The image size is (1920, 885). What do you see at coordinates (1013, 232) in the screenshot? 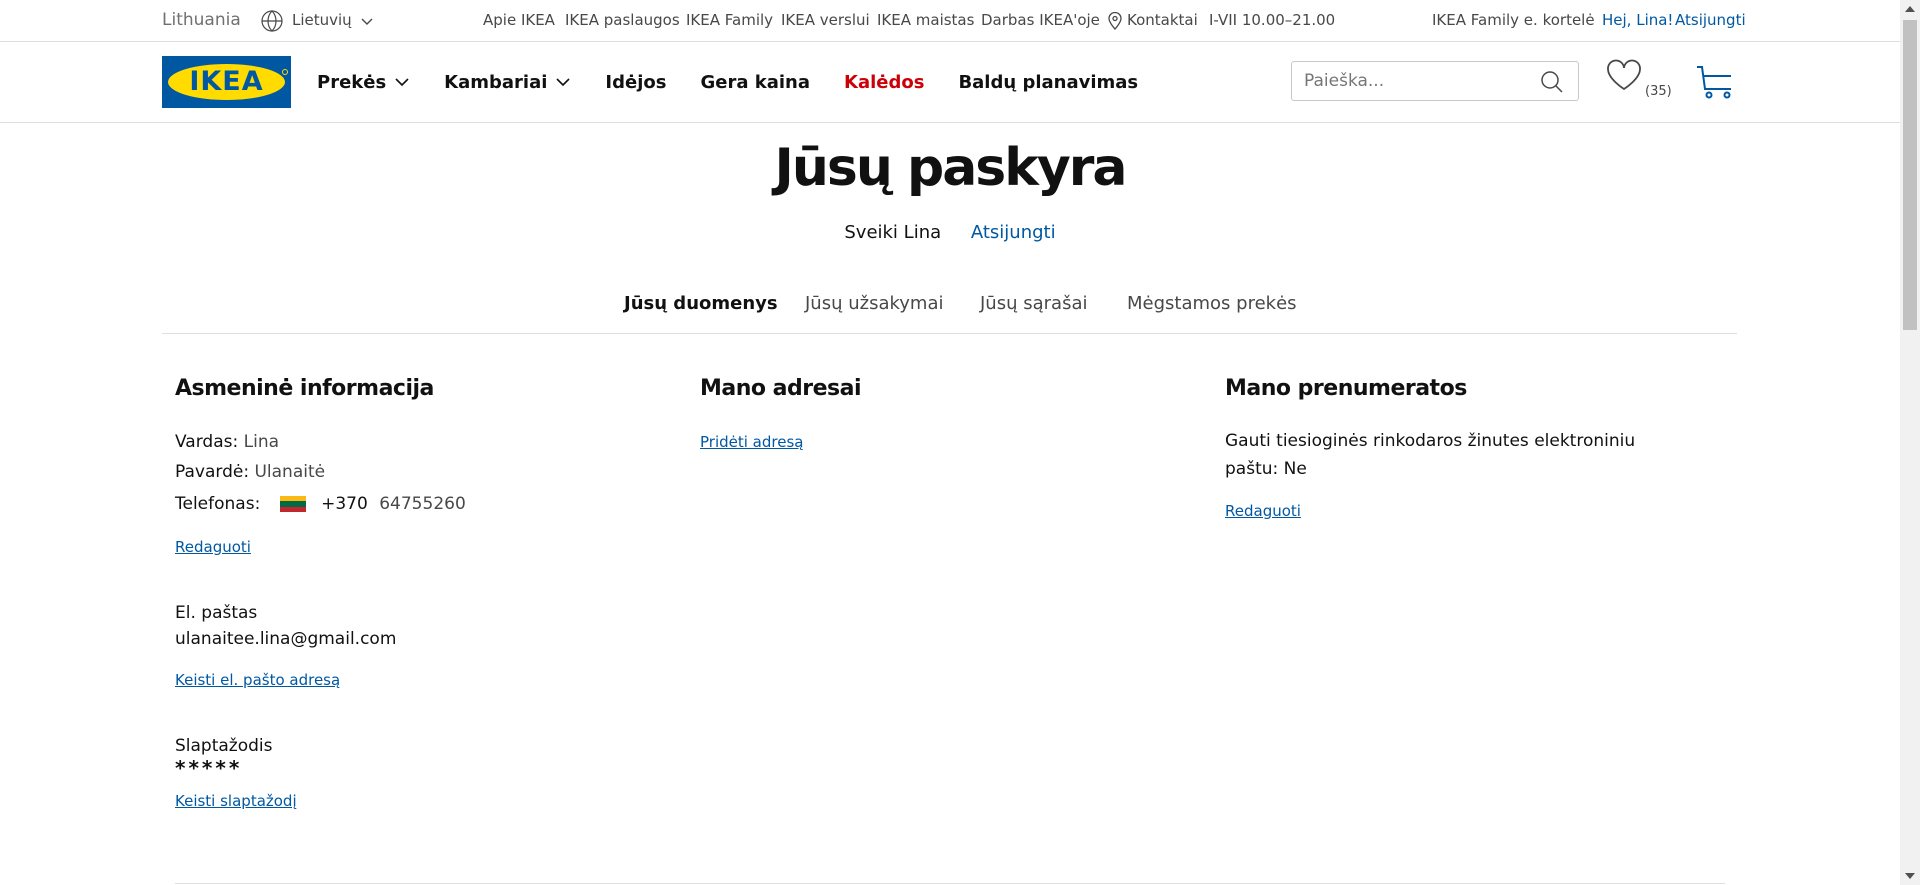
I see `logout-link: Atsijungti` at bounding box center [1013, 232].